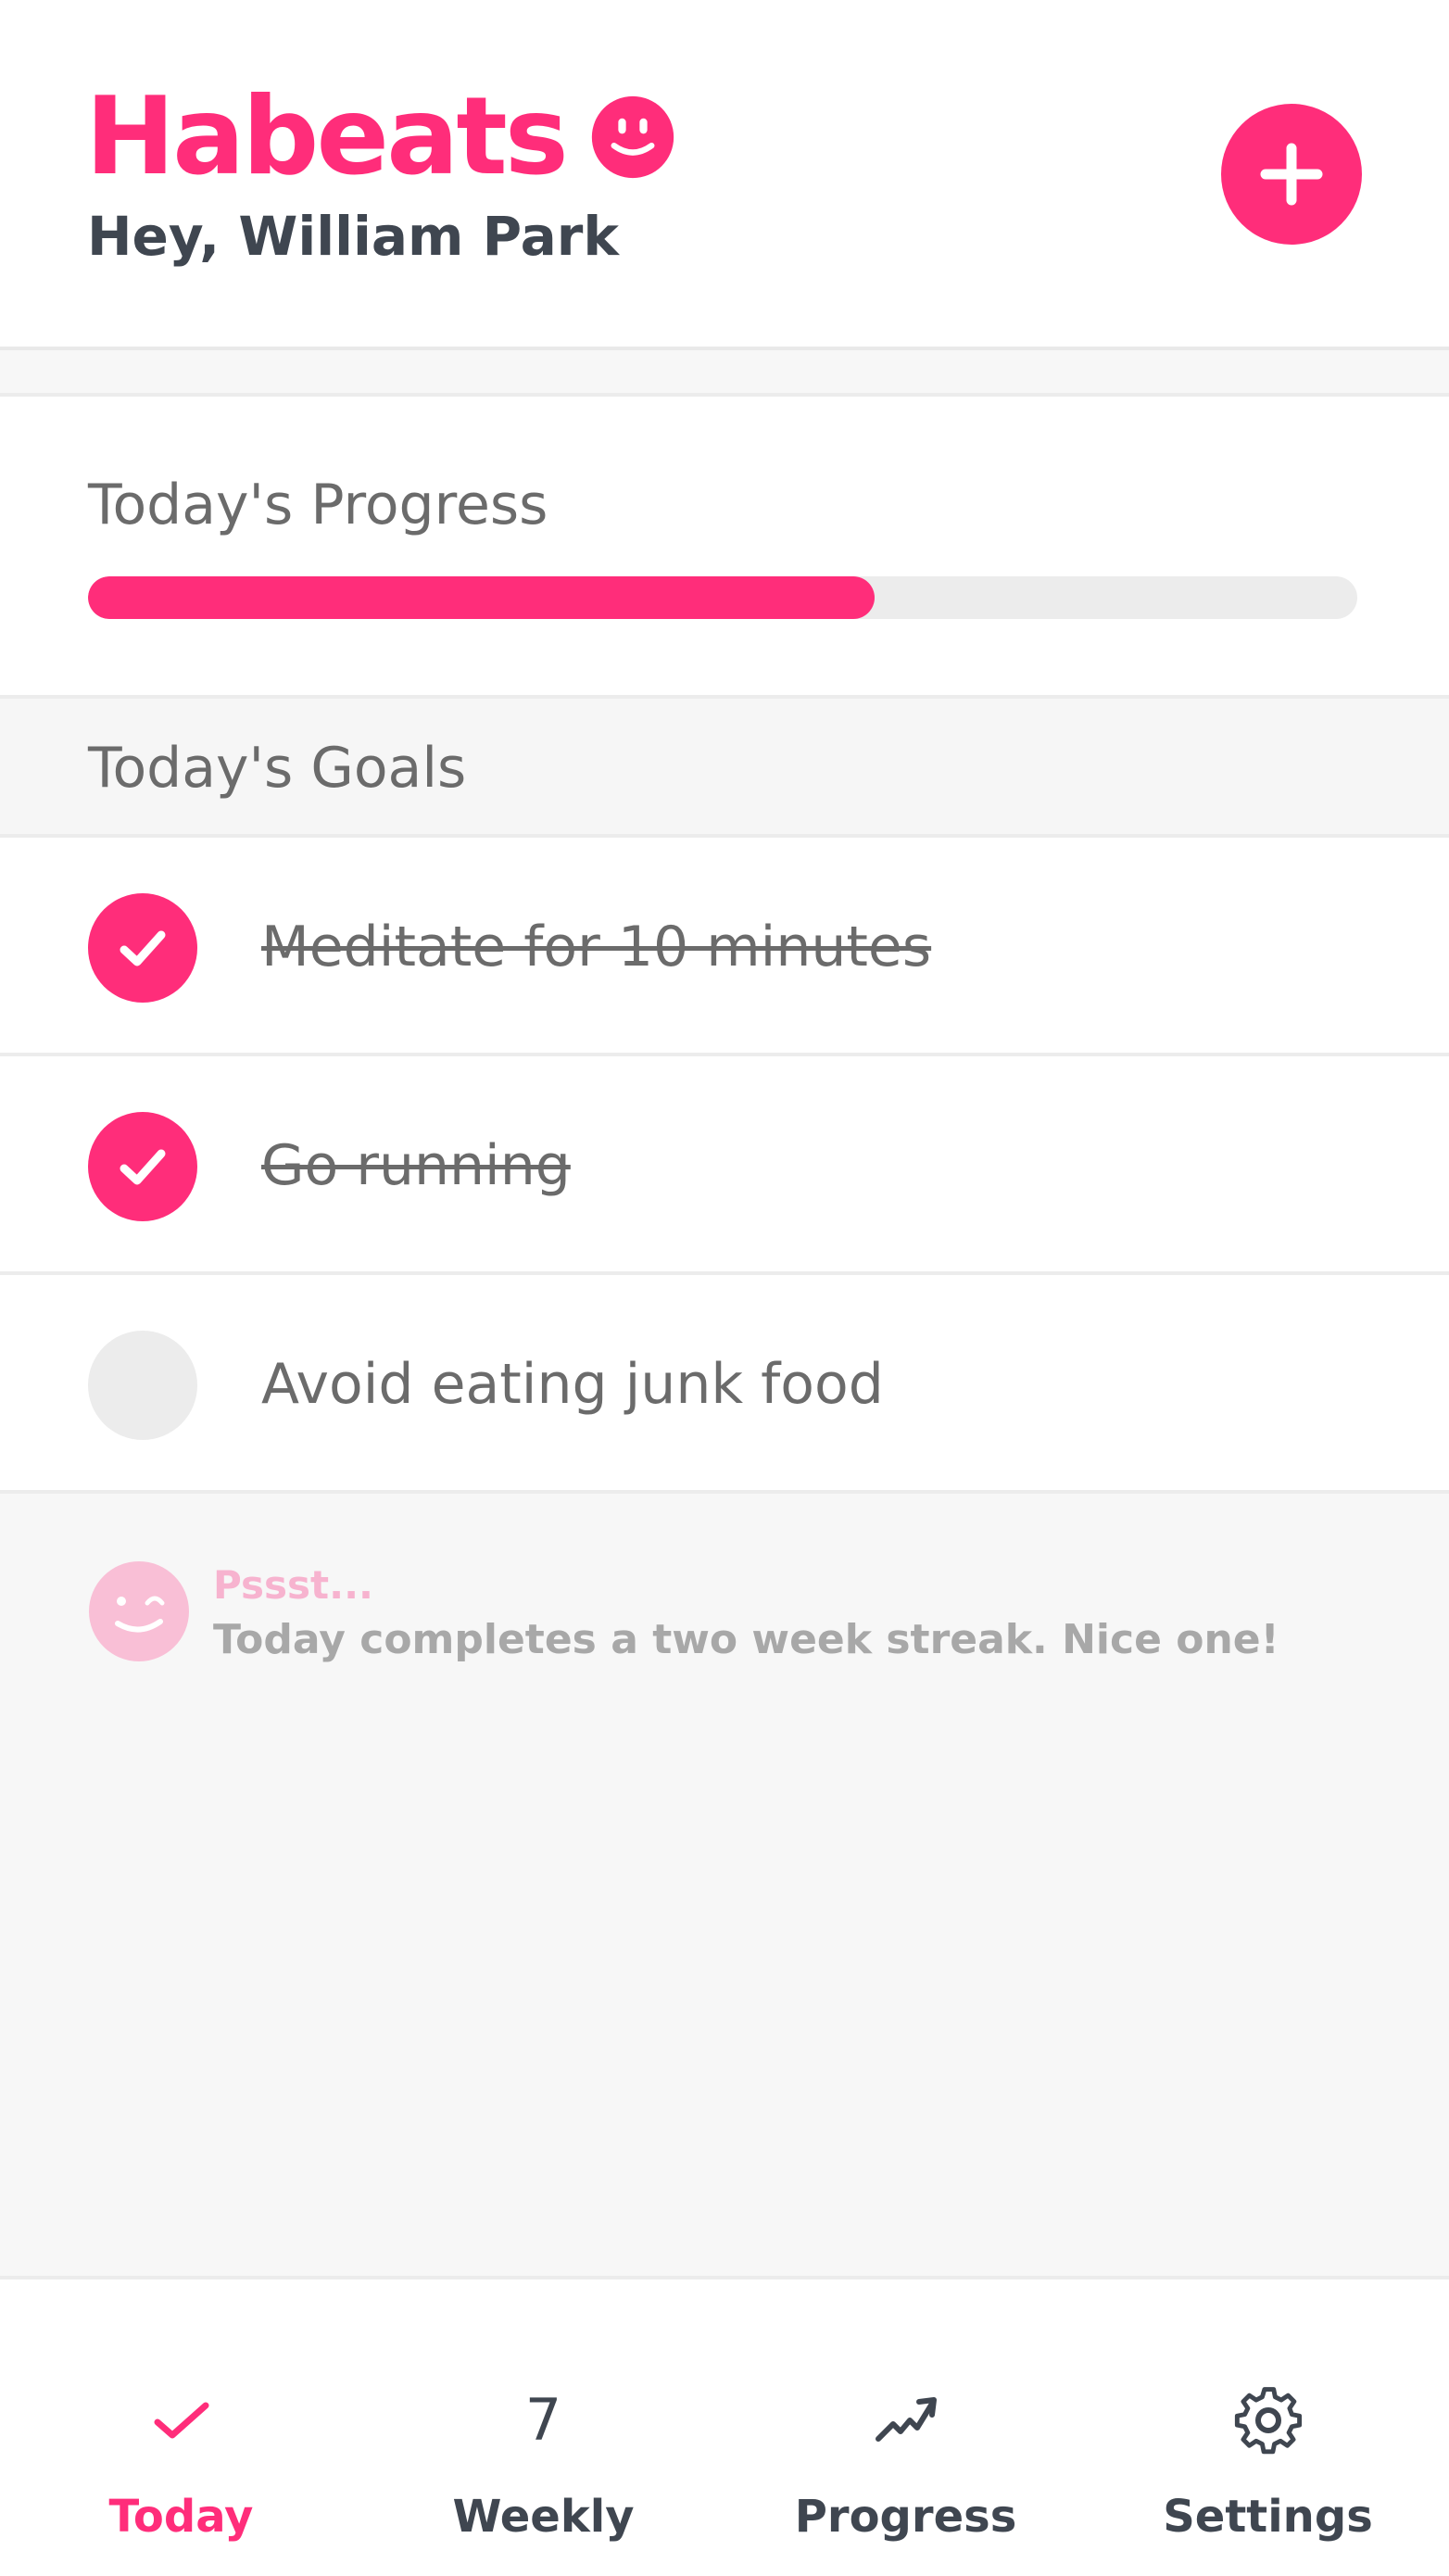  Describe the element at coordinates (139, 1611) in the screenshot. I see `winking-face-icon` at that location.